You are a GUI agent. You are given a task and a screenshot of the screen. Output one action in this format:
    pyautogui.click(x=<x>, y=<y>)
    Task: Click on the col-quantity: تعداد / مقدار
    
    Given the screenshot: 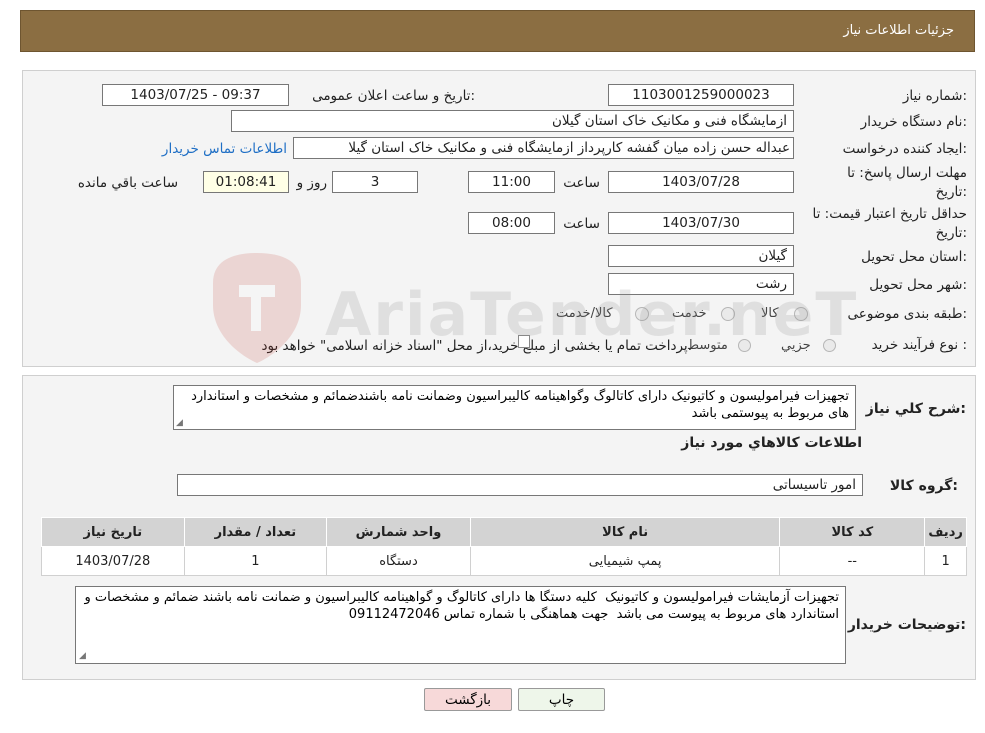 What is the action you would take?
    pyautogui.click(x=255, y=532)
    